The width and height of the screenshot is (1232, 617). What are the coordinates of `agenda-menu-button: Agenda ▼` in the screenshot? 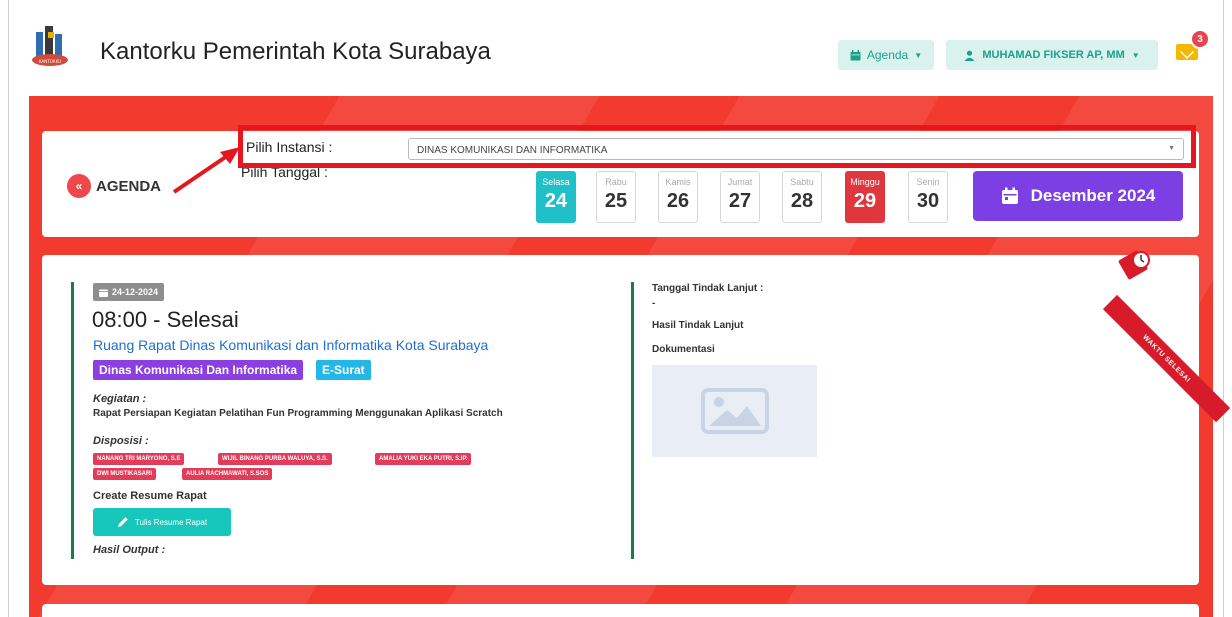 It's located at (886, 55).